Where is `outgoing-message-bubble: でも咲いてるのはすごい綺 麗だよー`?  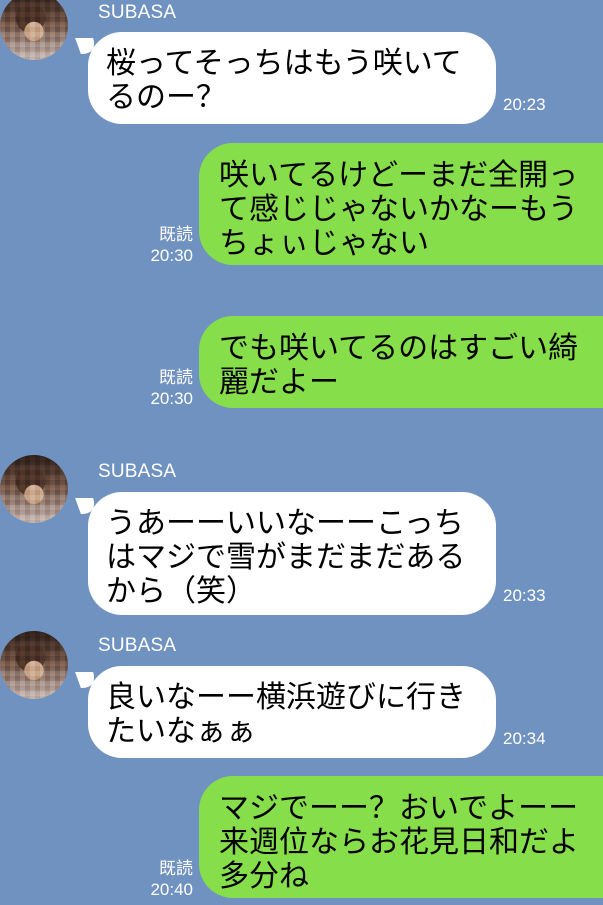
outgoing-message-bubble: でも咲いてるのはすごい綺 麗だよー is located at coordinates (401, 362).